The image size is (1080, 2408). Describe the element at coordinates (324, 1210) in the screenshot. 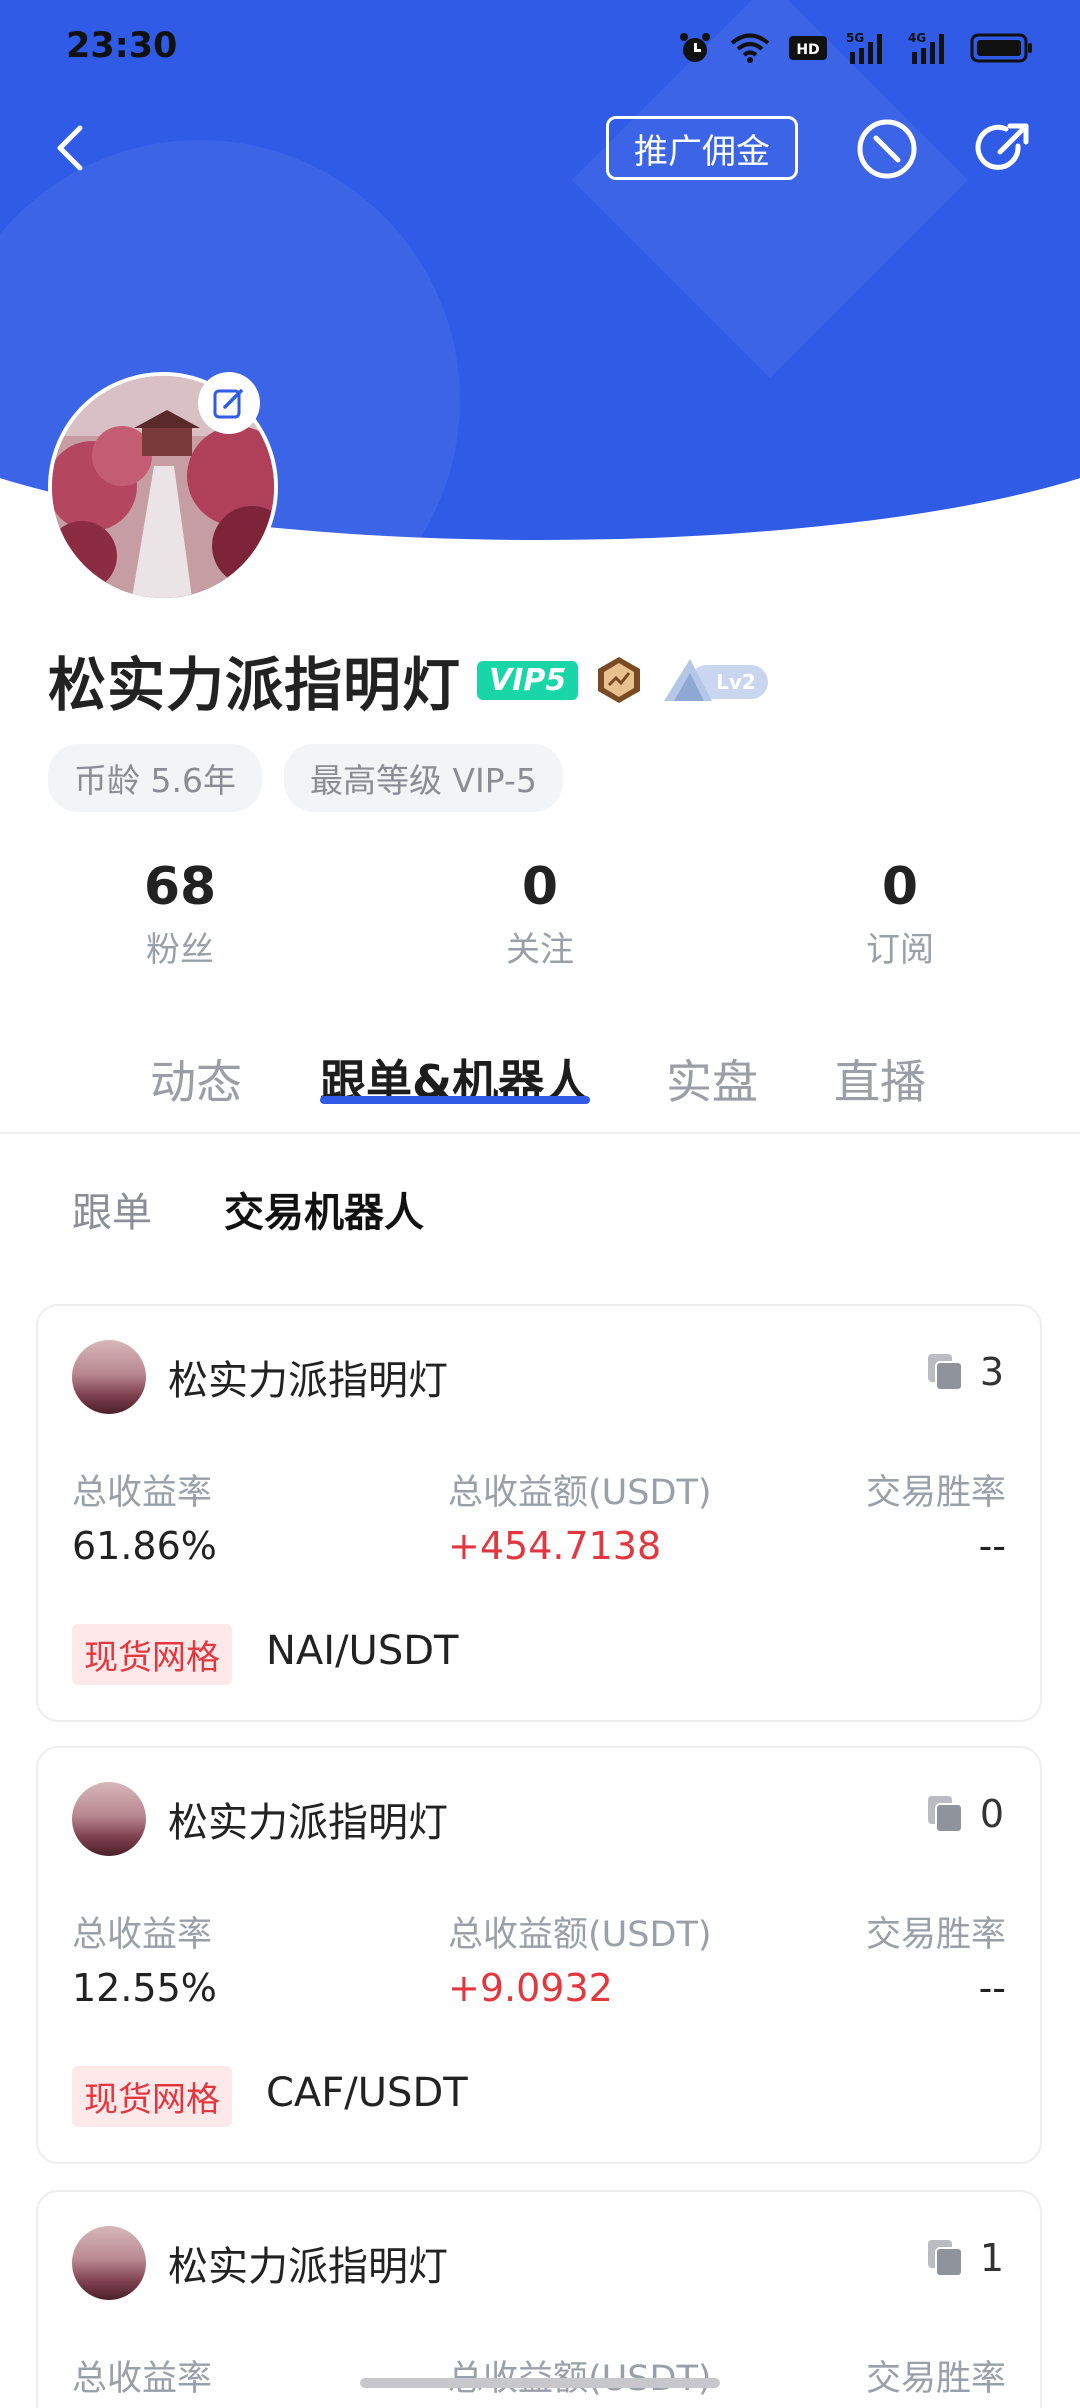

I see `subtab-trading-bots: 交易机器人` at that location.